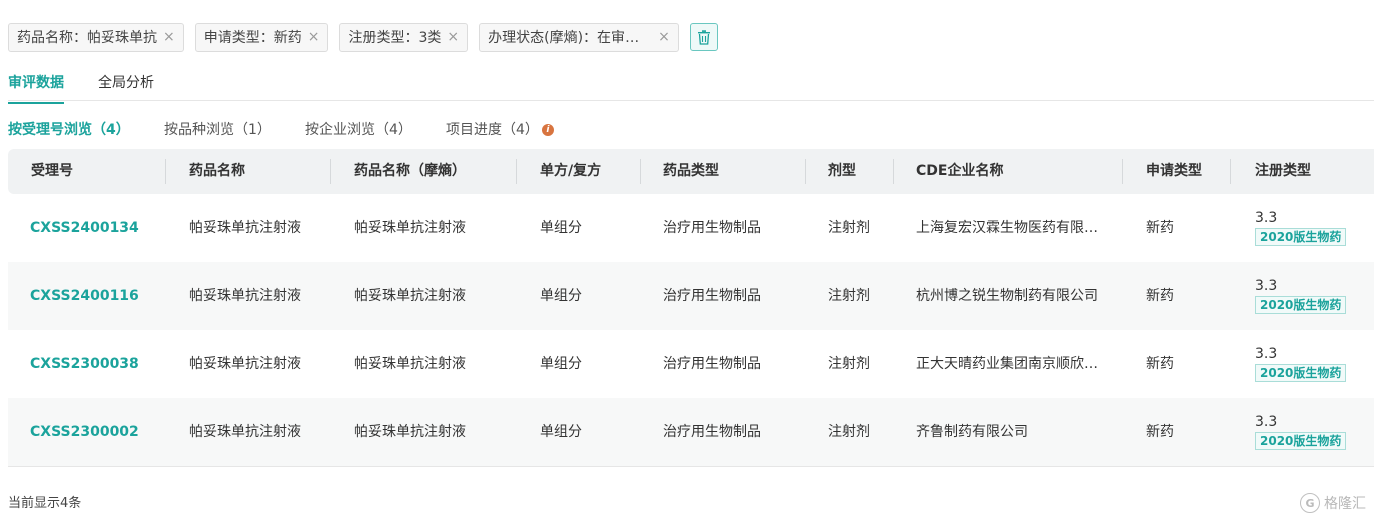 The width and height of the screenshot is (1374, 522). What do you see at coordinates (45, 503) in the screenshot?
I see `result-count: 当前显示4条` at bounding box center [45, 503].